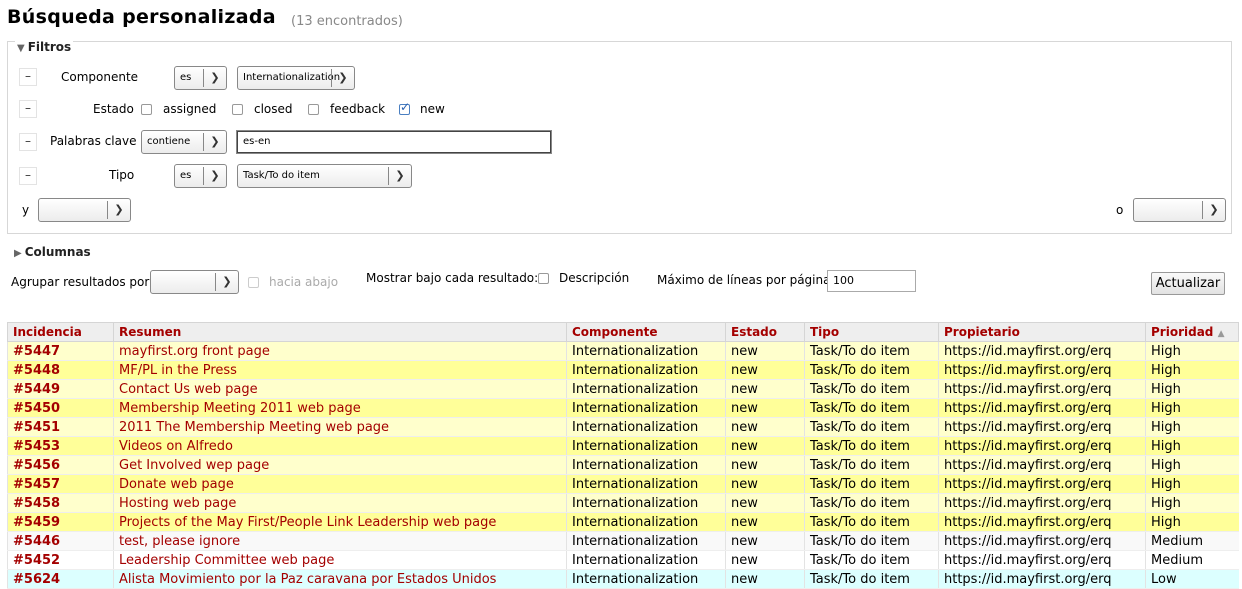 This screenshot has width=1242, height=589. Describe the element at coordinates (28, 77) in the screenshot. I see `remove-filter-componente-button: –` at that location.